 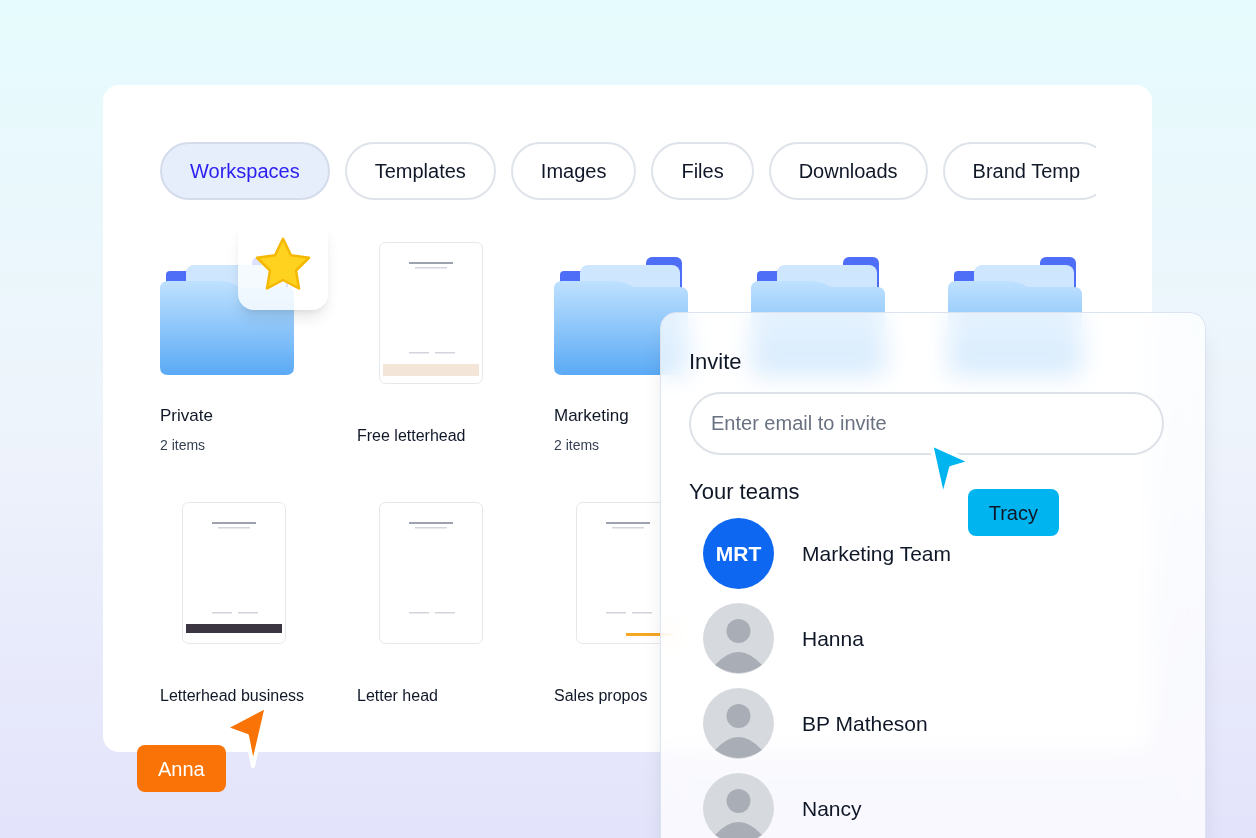 I want to click on section-title: Your teams, so click(x=745, y=492).